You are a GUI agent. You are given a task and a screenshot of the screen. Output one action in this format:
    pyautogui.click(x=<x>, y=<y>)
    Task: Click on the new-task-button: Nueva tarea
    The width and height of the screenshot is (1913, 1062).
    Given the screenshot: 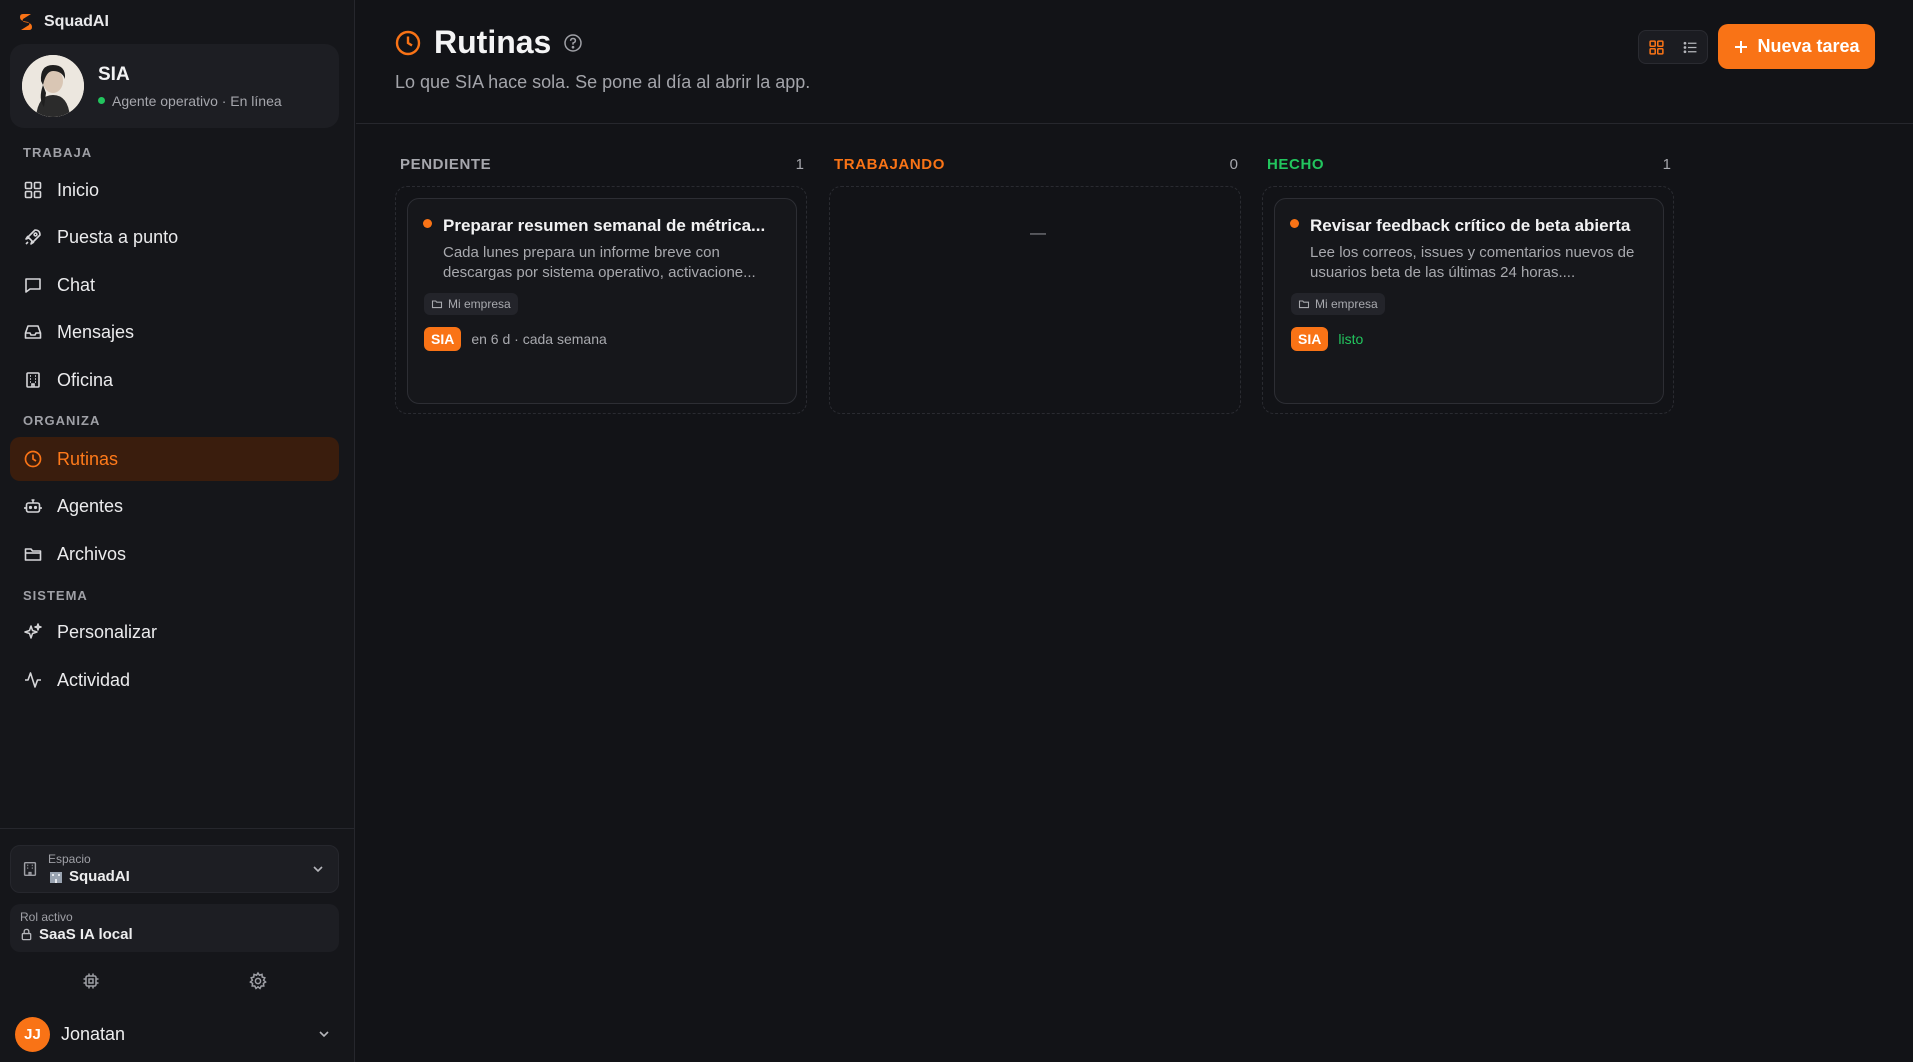 What is the action you would take?
    pyautogui.click(x=1796, y=46)
    